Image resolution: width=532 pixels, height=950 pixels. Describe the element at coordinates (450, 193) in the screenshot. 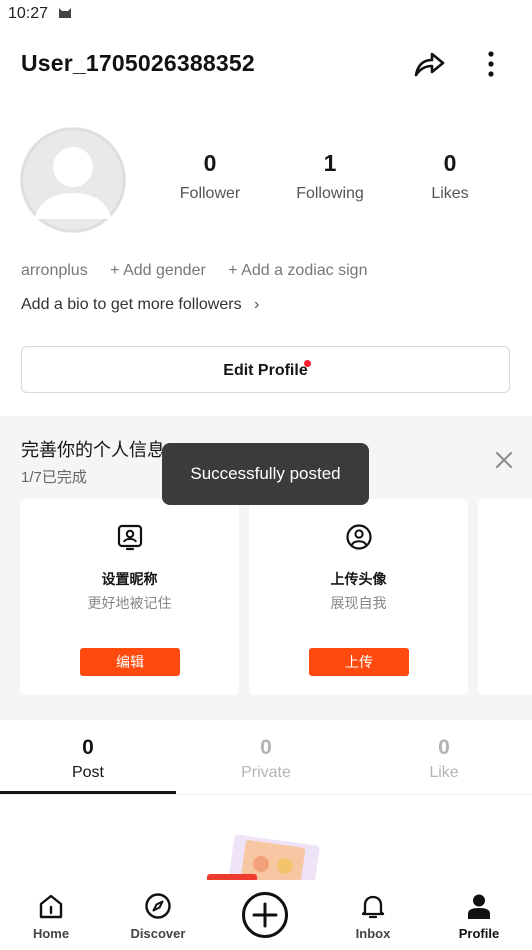

I see `likes-label: Likes` at that location.